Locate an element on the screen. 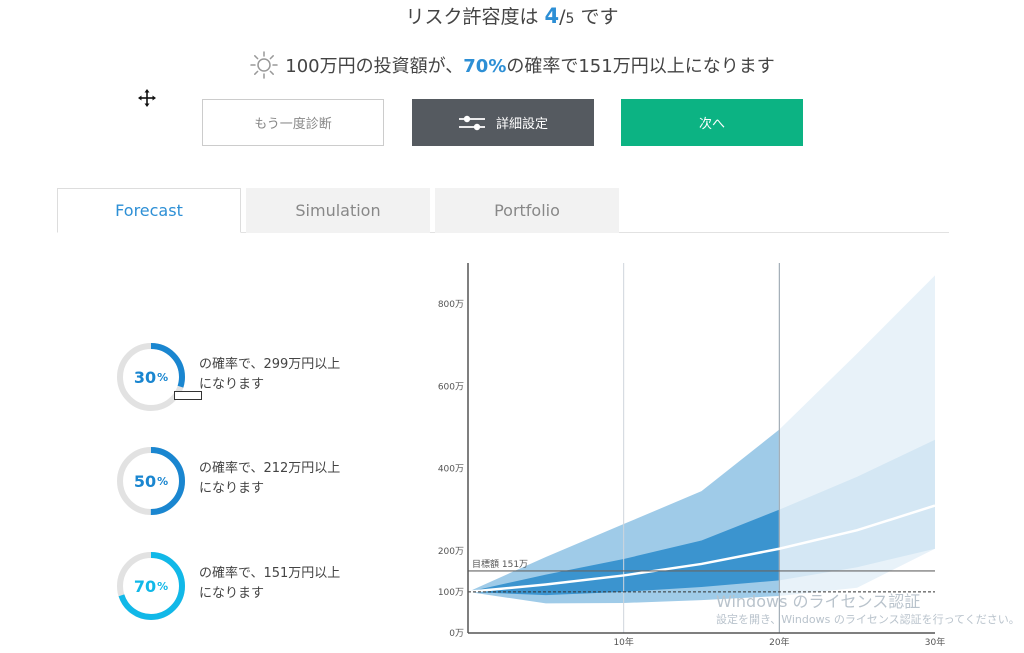  probability-summary: 100万円の投資額が、70%の確率で151万円以上になります is located at coordinates (512, 65).